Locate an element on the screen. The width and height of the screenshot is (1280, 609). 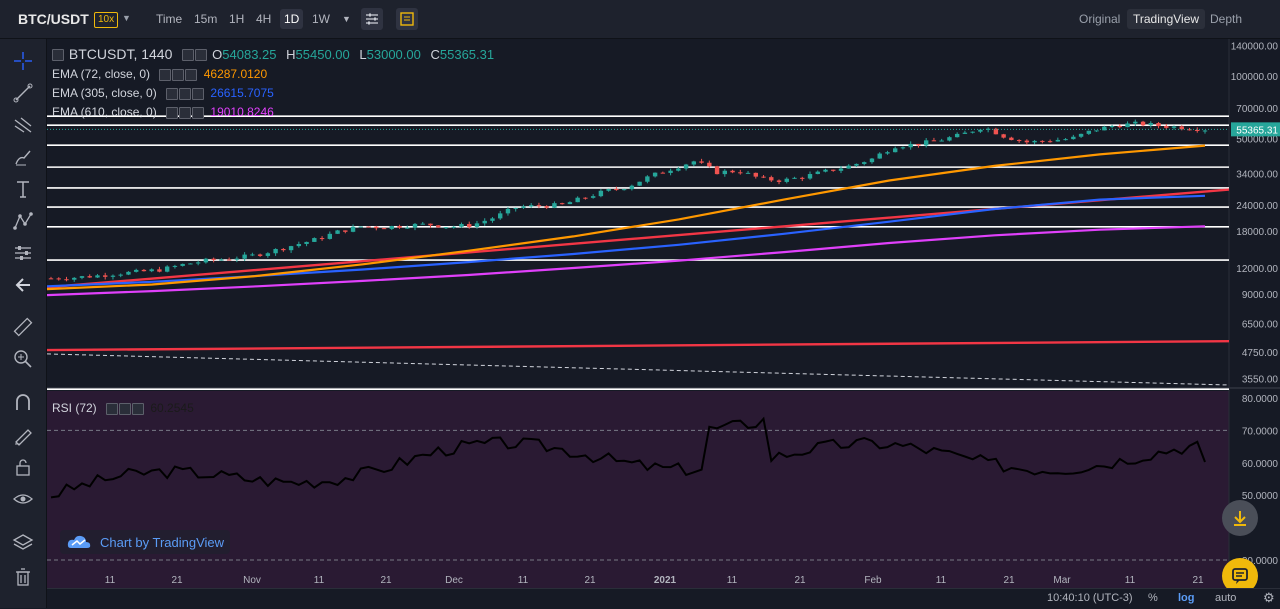
eye-icon is located at coordinates (23, 499).